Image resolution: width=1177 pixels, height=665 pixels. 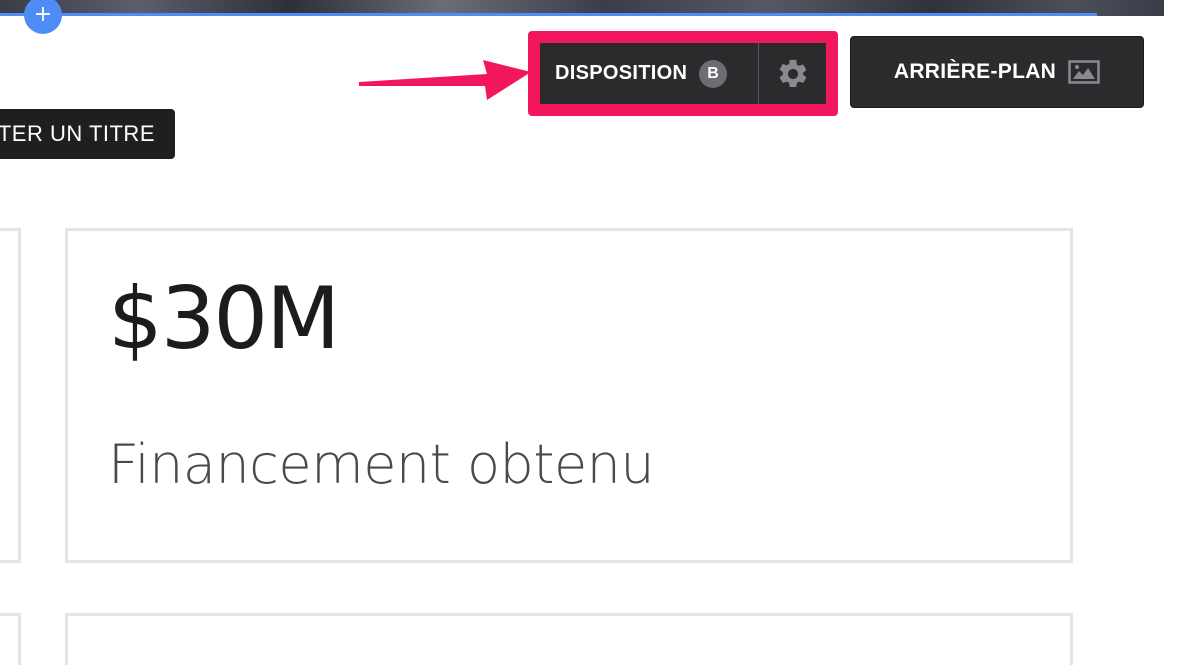 I want to click on layout-button-label: DISPOSITION, so click(x=621, y=73).